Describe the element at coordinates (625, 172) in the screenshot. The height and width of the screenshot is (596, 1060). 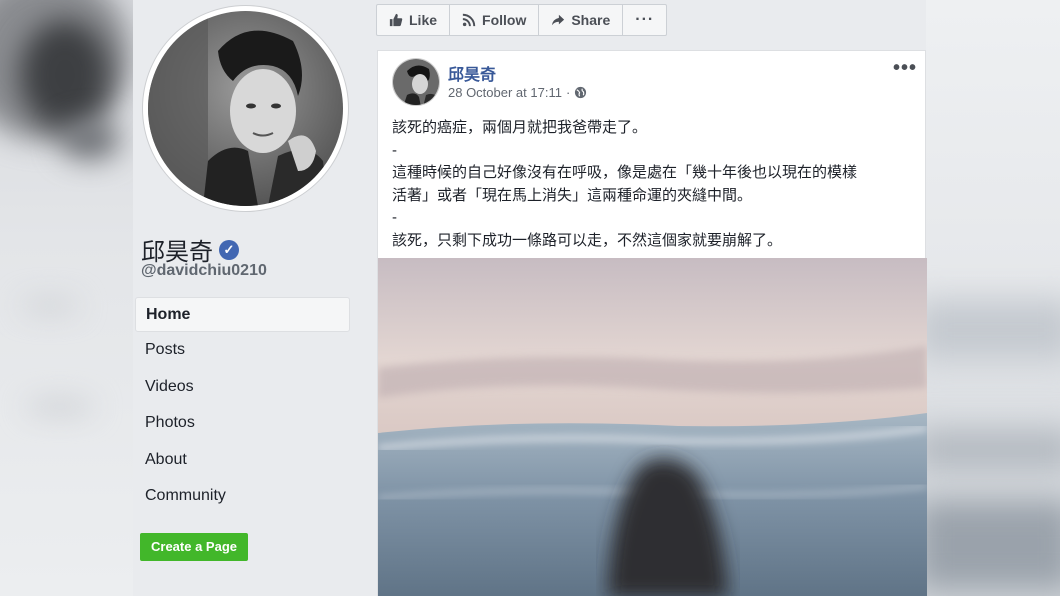
I see `post-line: 這種時候的自己好像沒有在呼吸，像是處在「幾十年後也以現在的模樣` at that location.